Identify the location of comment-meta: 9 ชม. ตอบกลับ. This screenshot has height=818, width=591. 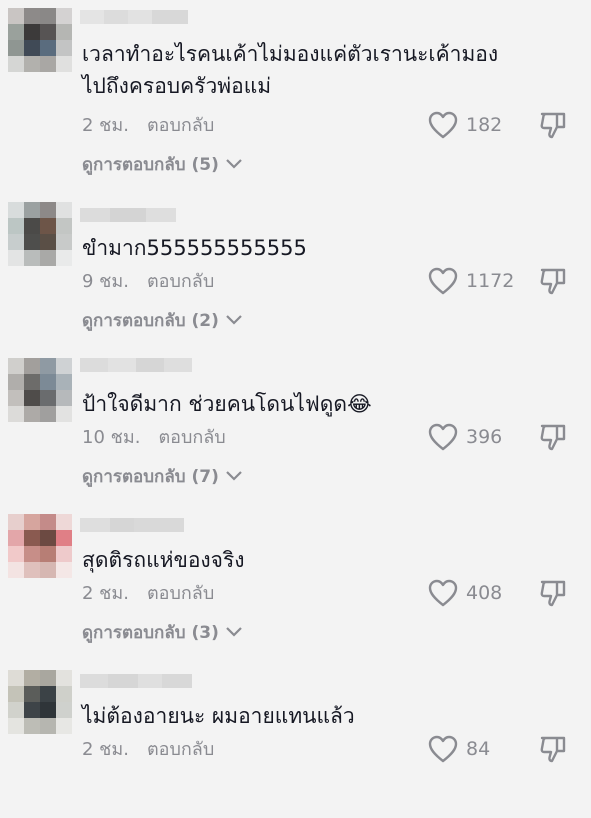
(148, 282).